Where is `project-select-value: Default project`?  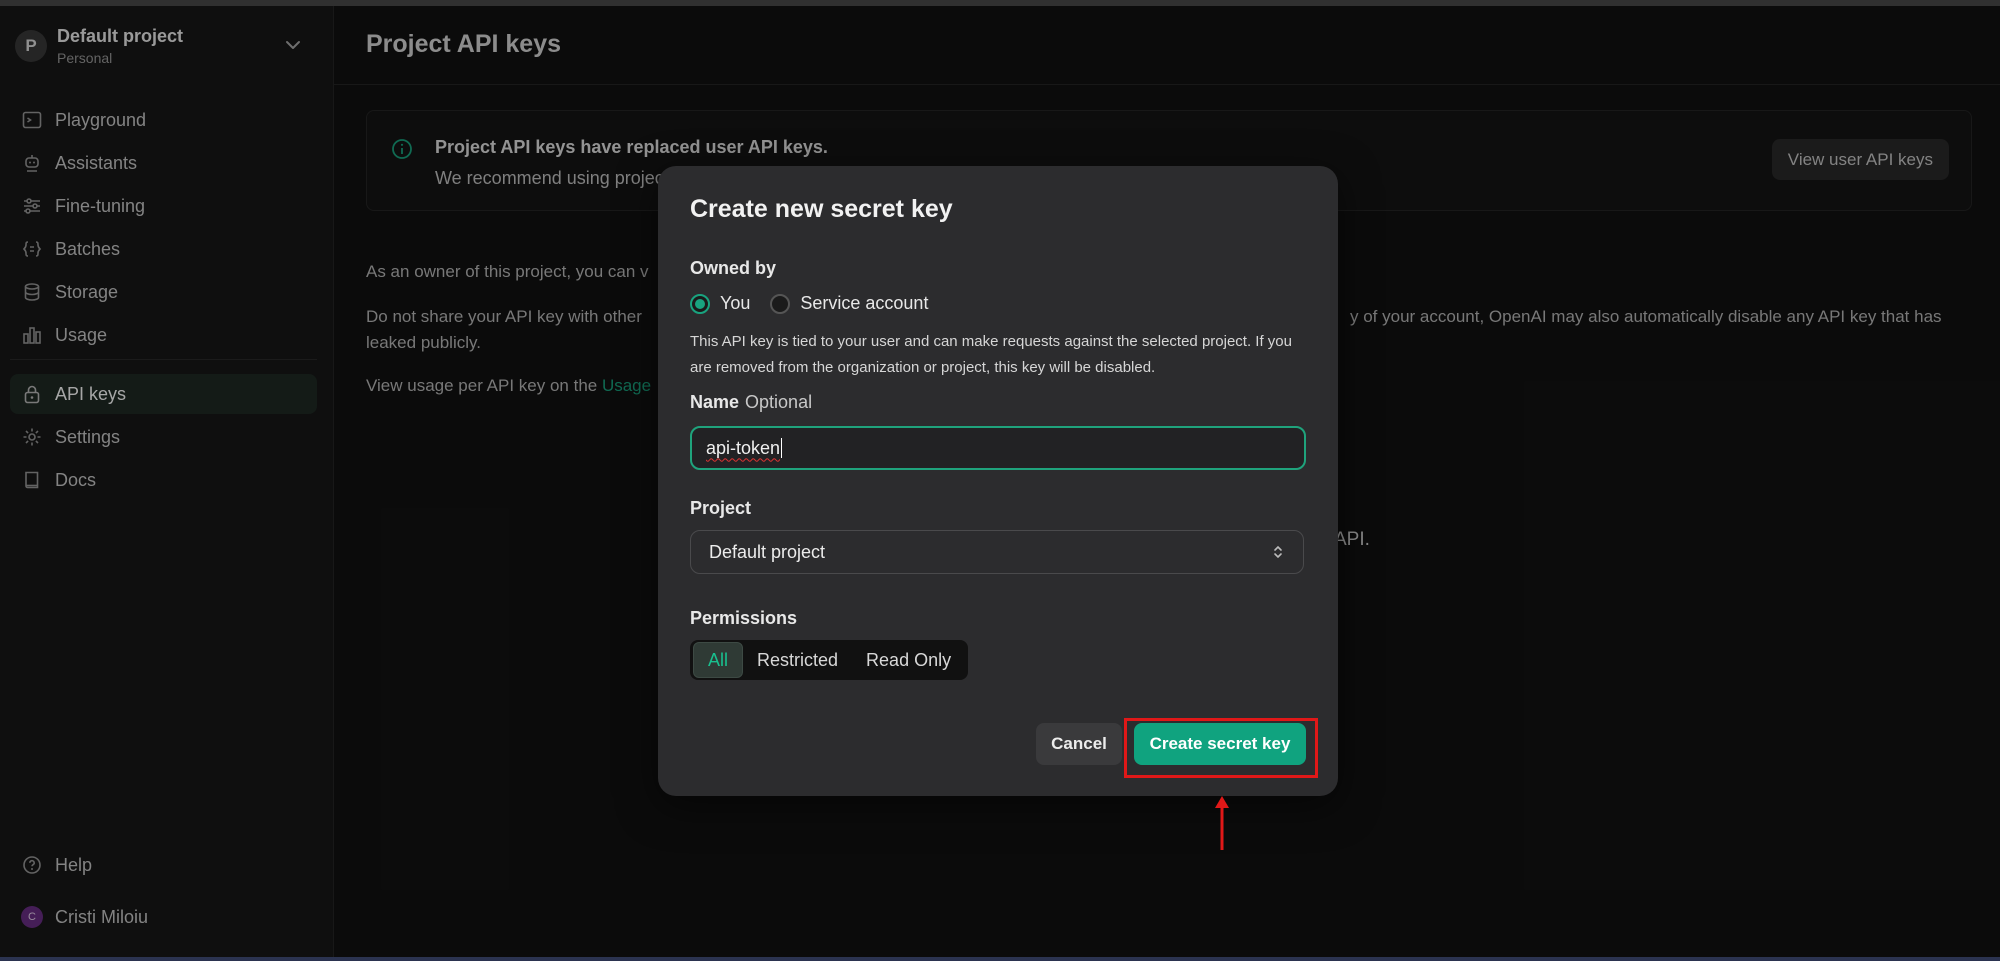 project-select-value: Default project is located at coordinates (767, 551).